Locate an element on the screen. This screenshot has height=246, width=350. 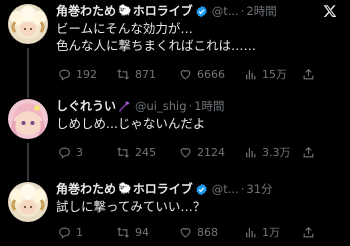
reply-button: 192 is located at coordinates (77, 74).